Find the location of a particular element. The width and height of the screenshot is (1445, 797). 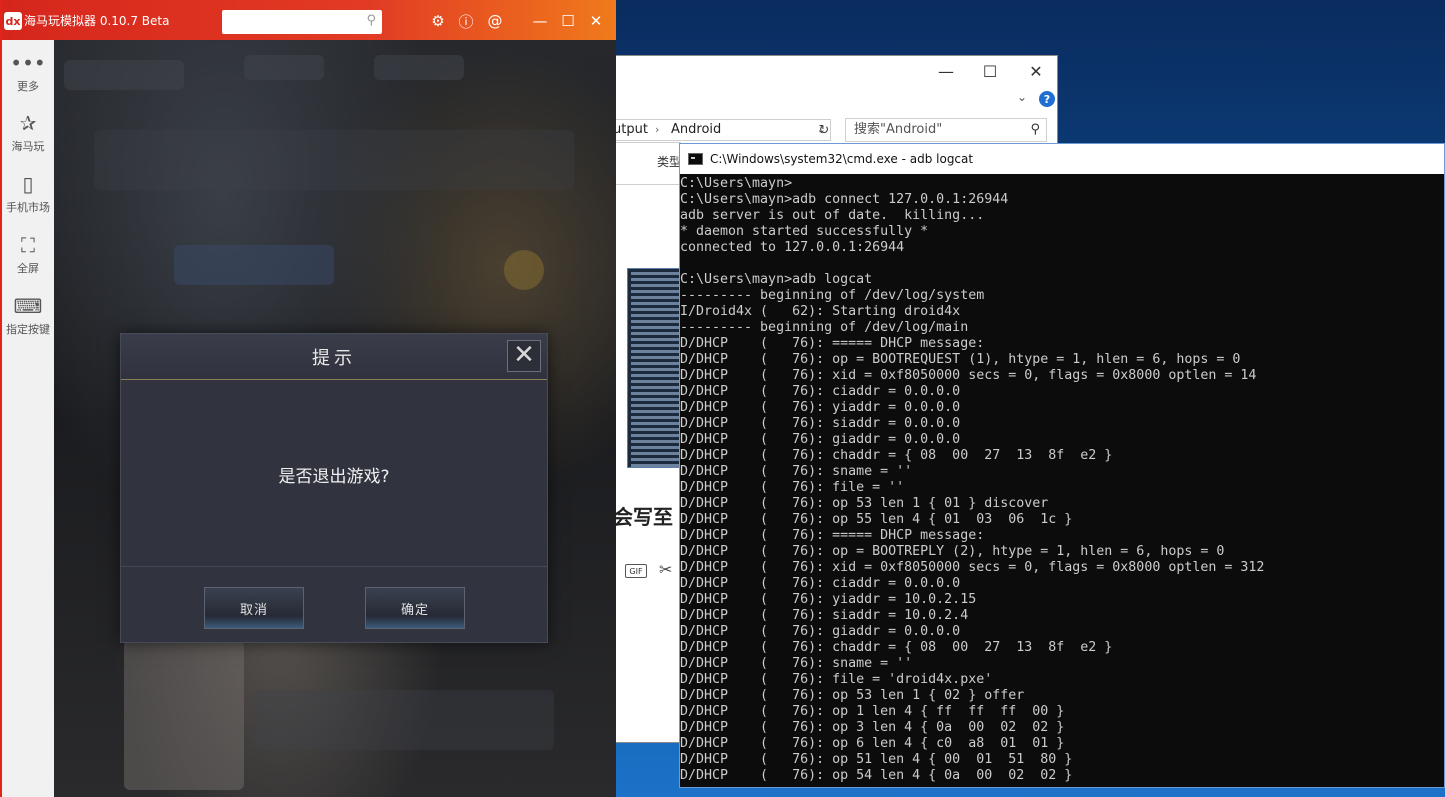

explorer-close-button: ✕ is located at coordinates (1036, 71).